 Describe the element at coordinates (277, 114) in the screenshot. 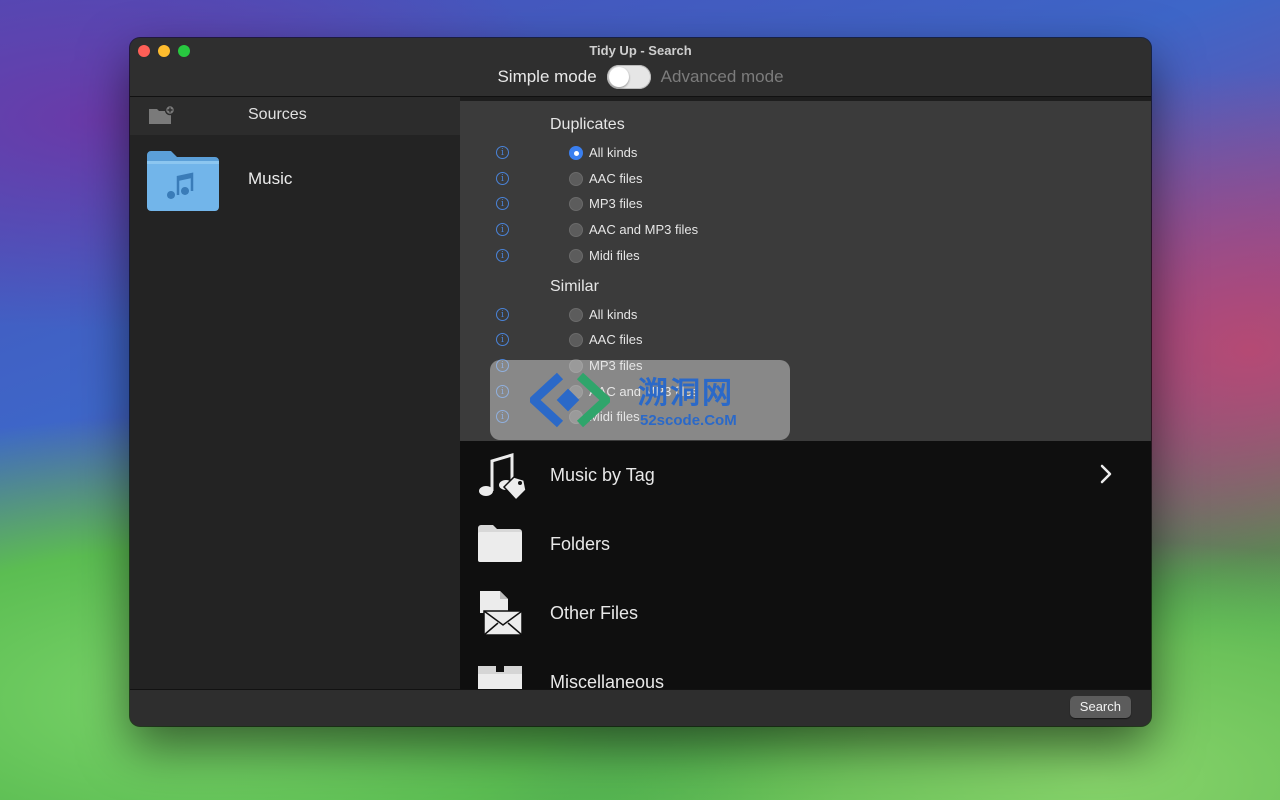

I see `sources-title: Sources` at that location.